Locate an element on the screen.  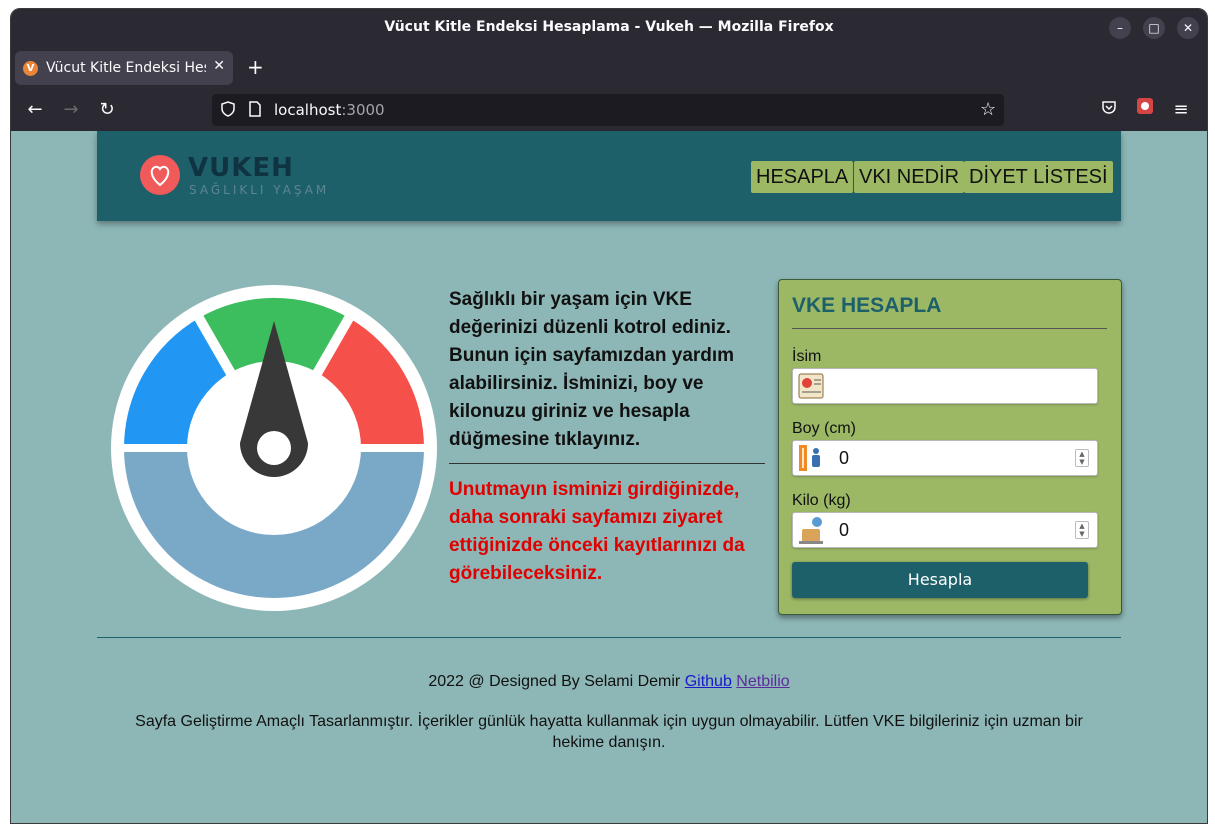
forward-button: → is located at coordinates (71, 110).